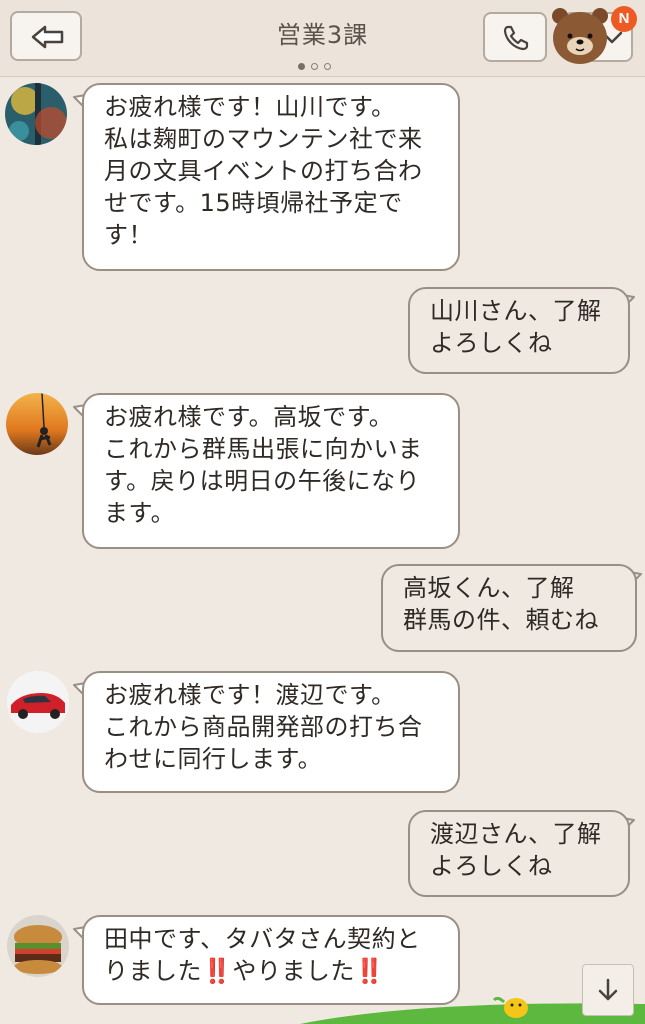 The height and width of the screenshot is (1024, 645). I want to click on message-bubble-incoming: 田中です、タバタさん契約と りました‼️やりました‼️, so click(271, 960).